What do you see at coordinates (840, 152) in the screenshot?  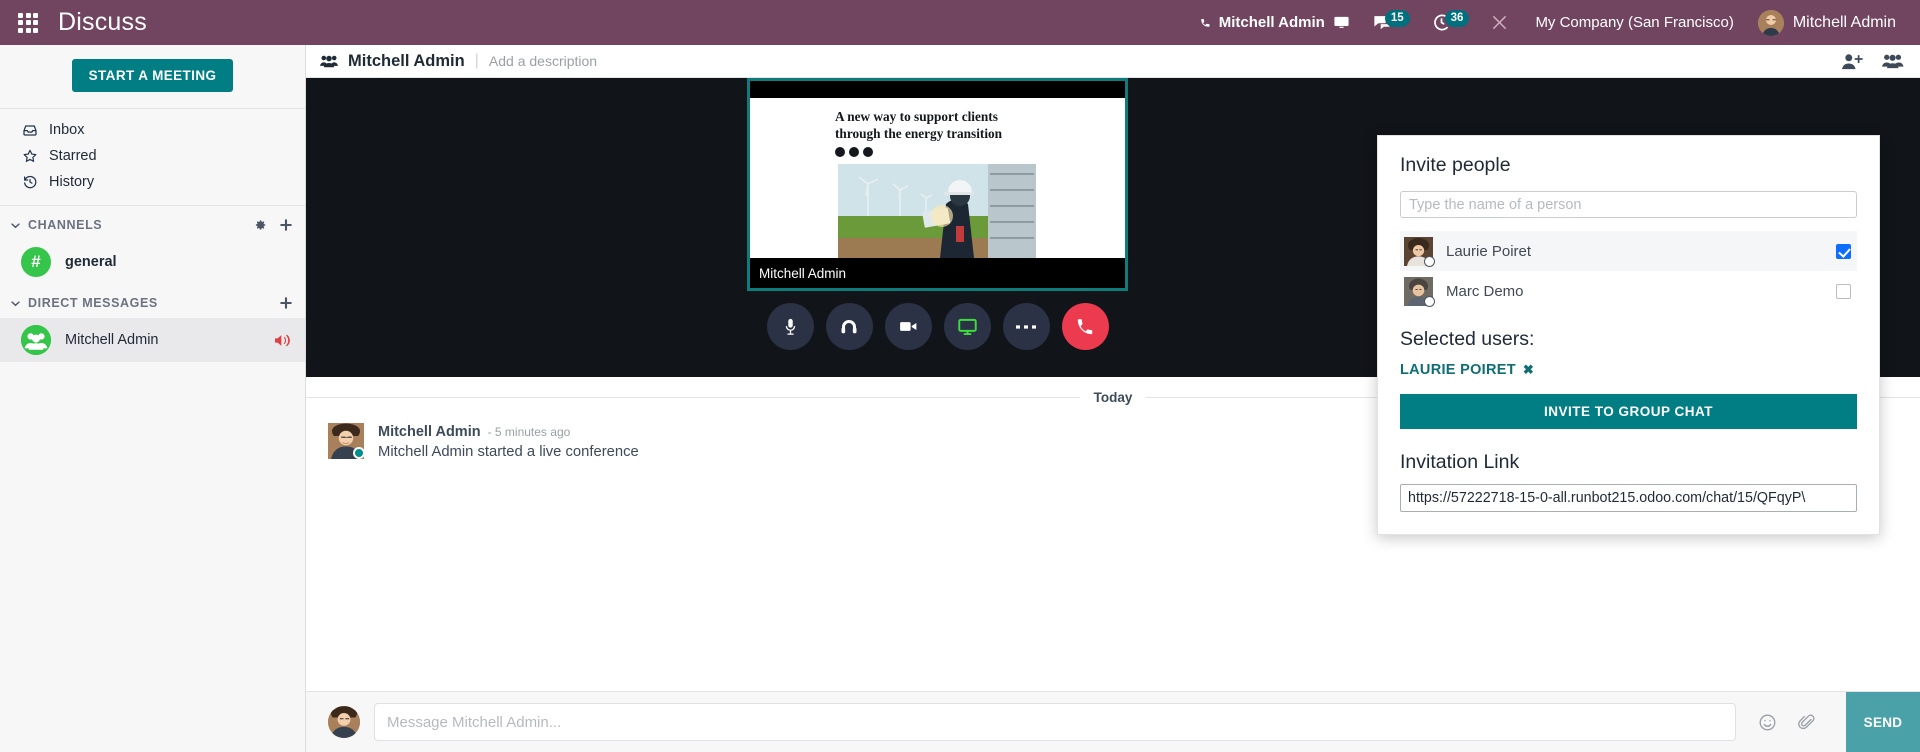 I see `linkedin-icon` at bounding box center [840, 152].